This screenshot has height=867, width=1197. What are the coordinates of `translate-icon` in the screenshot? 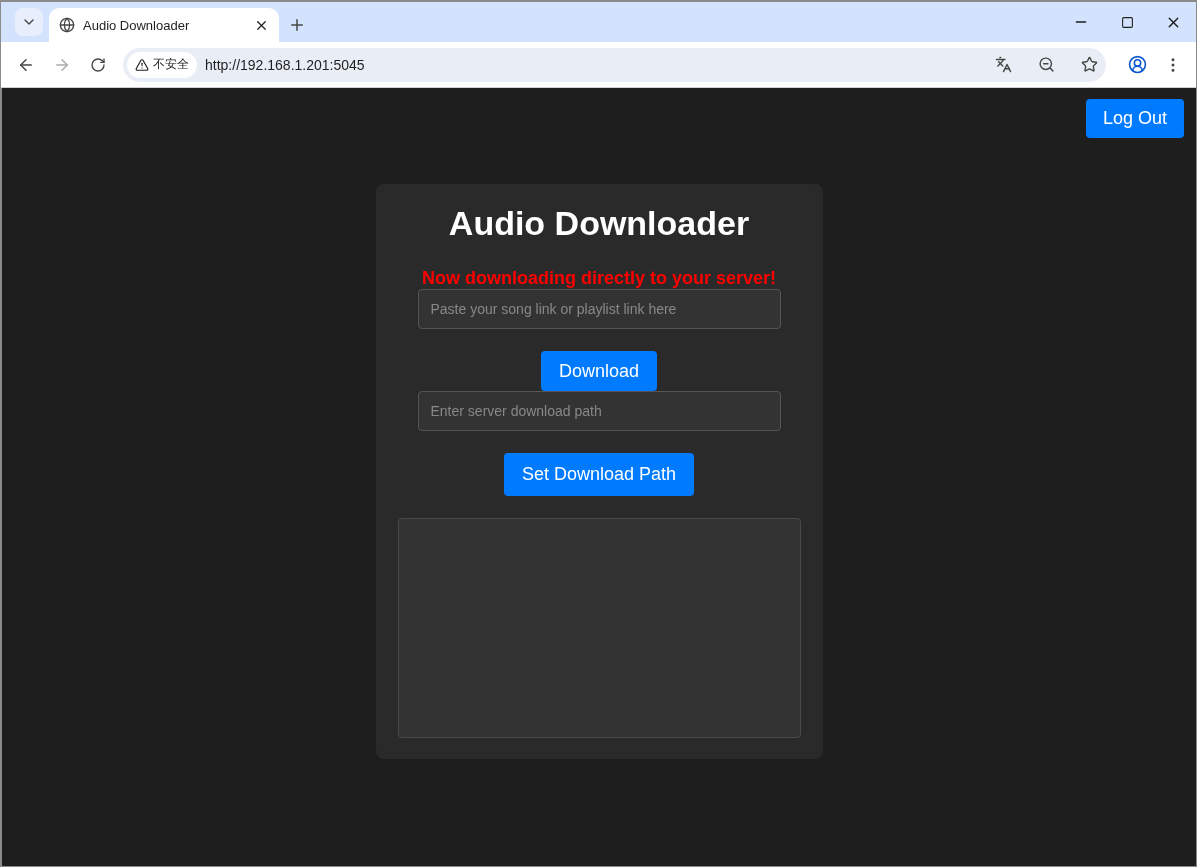 It's located at (1003, 64).